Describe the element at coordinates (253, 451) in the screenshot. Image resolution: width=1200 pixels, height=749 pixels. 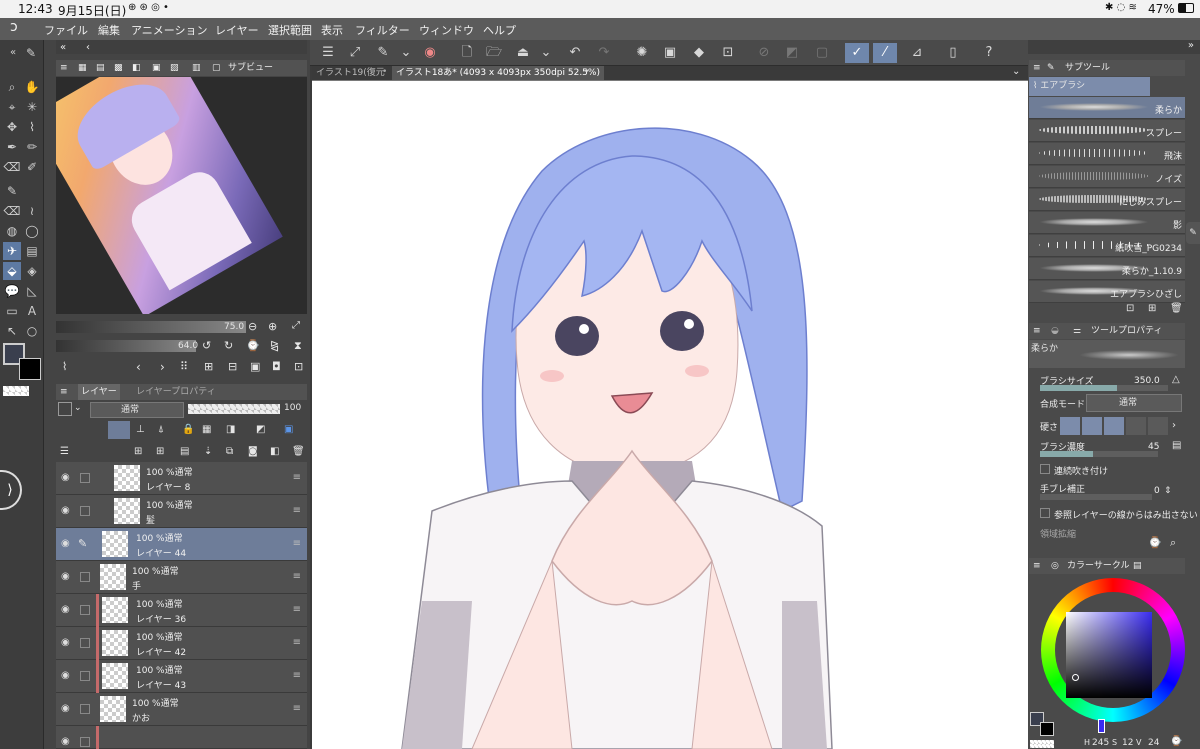
I see `mask-add-icon: ◙` at that location.